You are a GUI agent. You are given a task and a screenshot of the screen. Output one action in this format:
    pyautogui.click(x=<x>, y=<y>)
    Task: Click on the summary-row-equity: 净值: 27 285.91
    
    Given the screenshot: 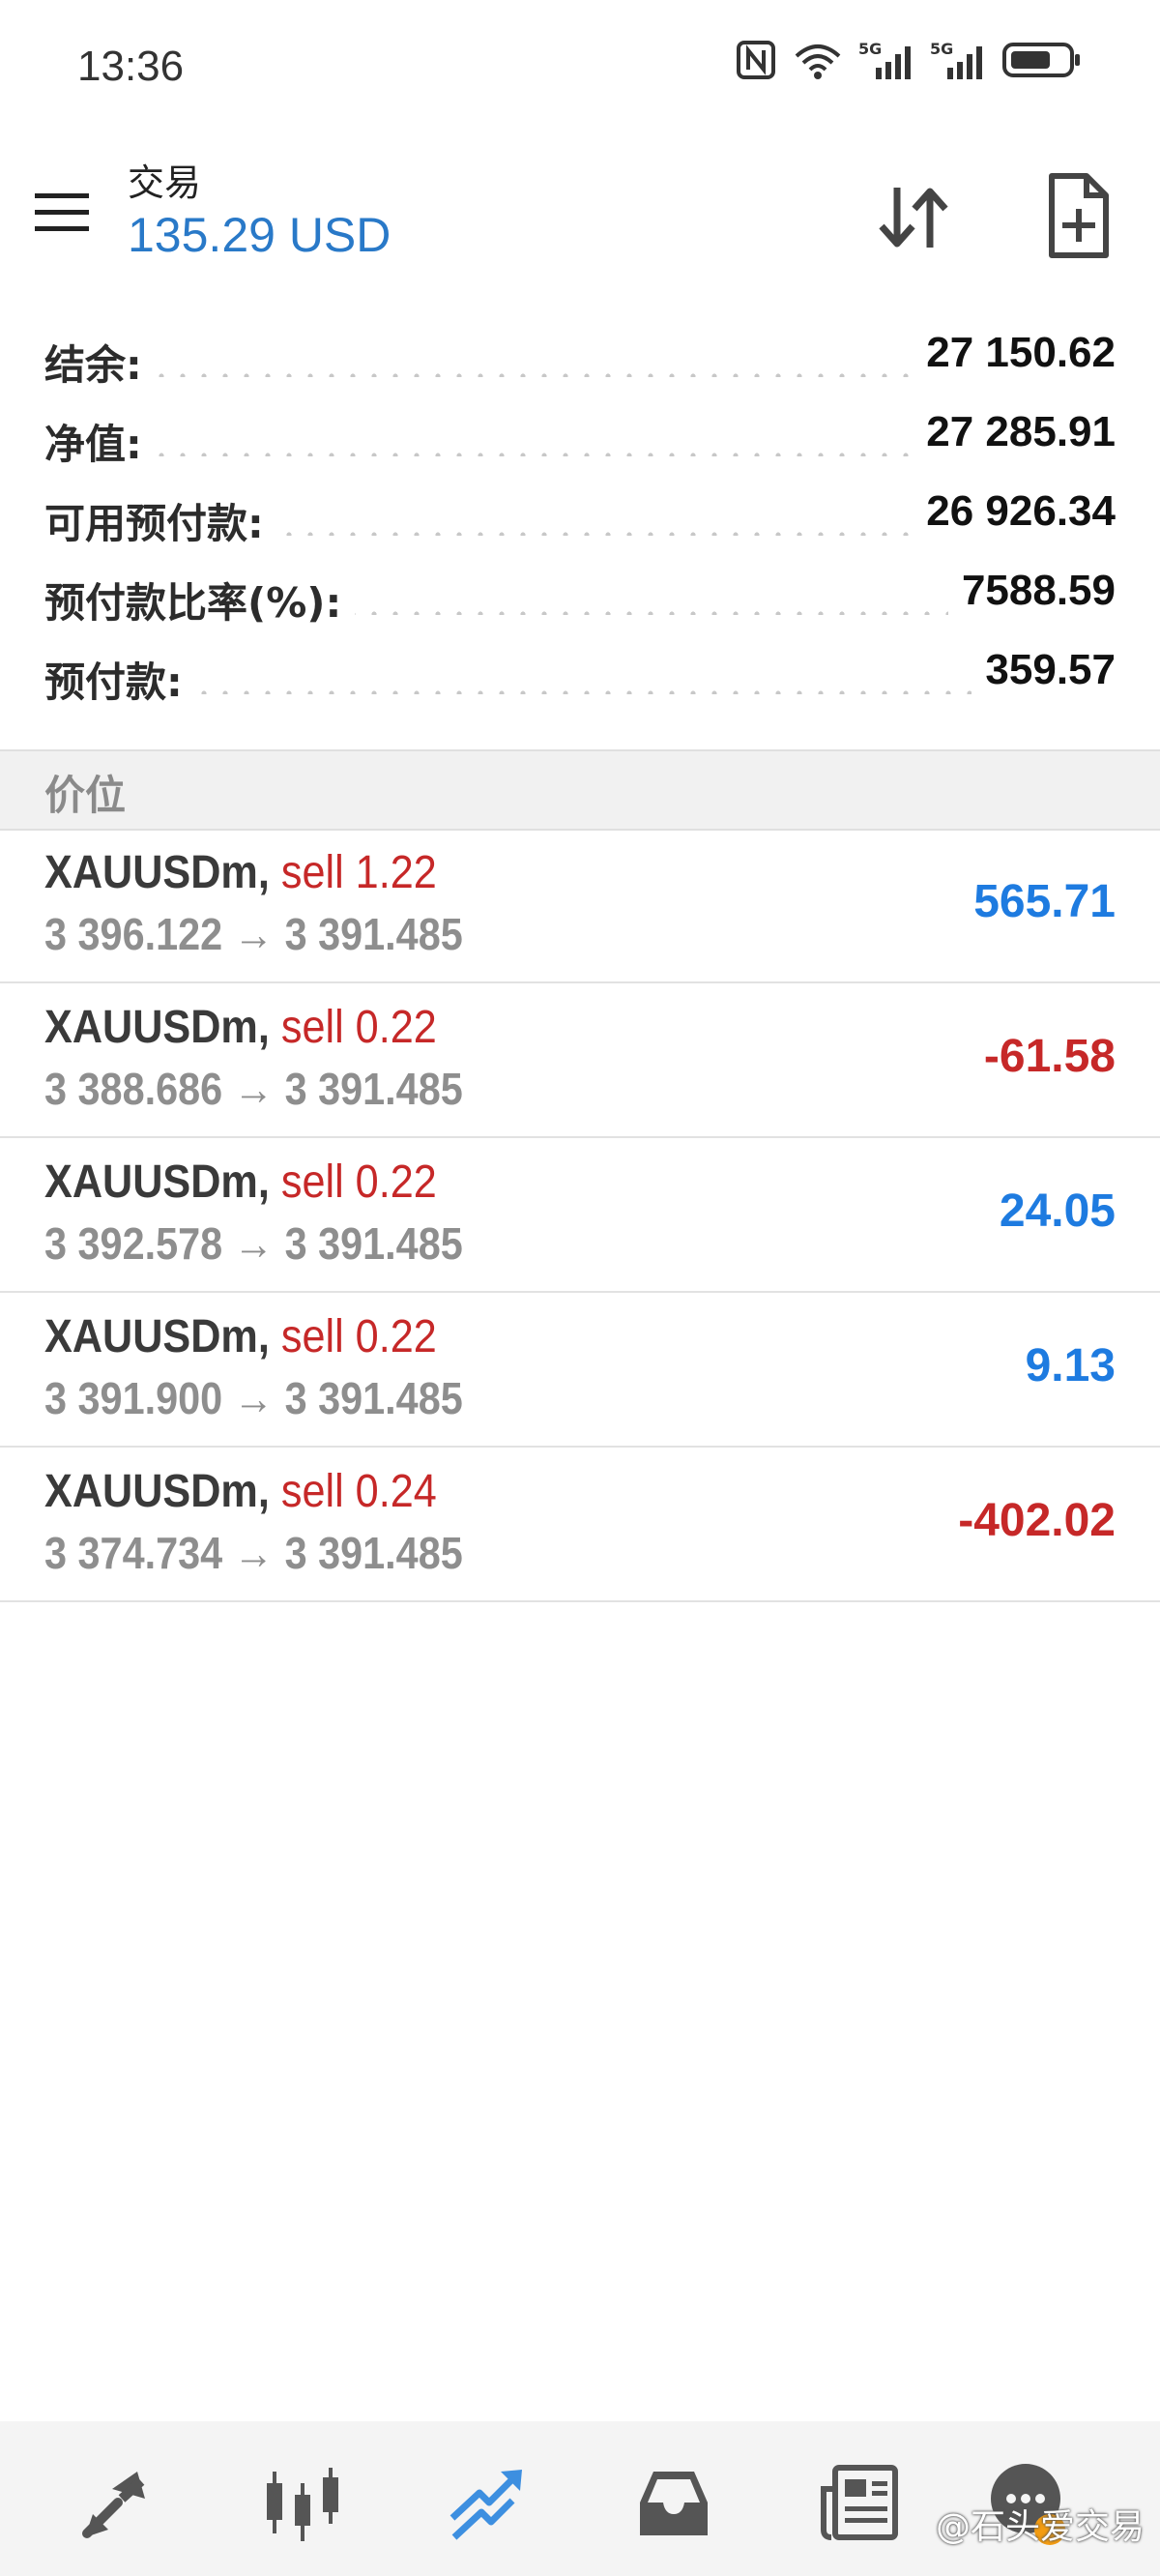 What is the action you would take?
    pyautogui.click(x=580, y=438)
    